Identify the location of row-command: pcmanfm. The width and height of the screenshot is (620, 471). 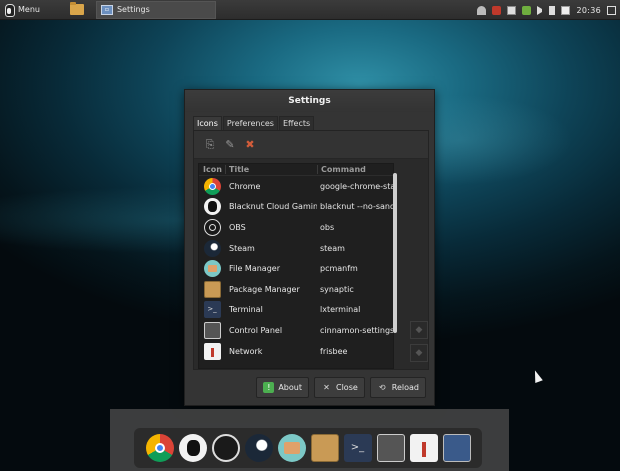
(339, 269).